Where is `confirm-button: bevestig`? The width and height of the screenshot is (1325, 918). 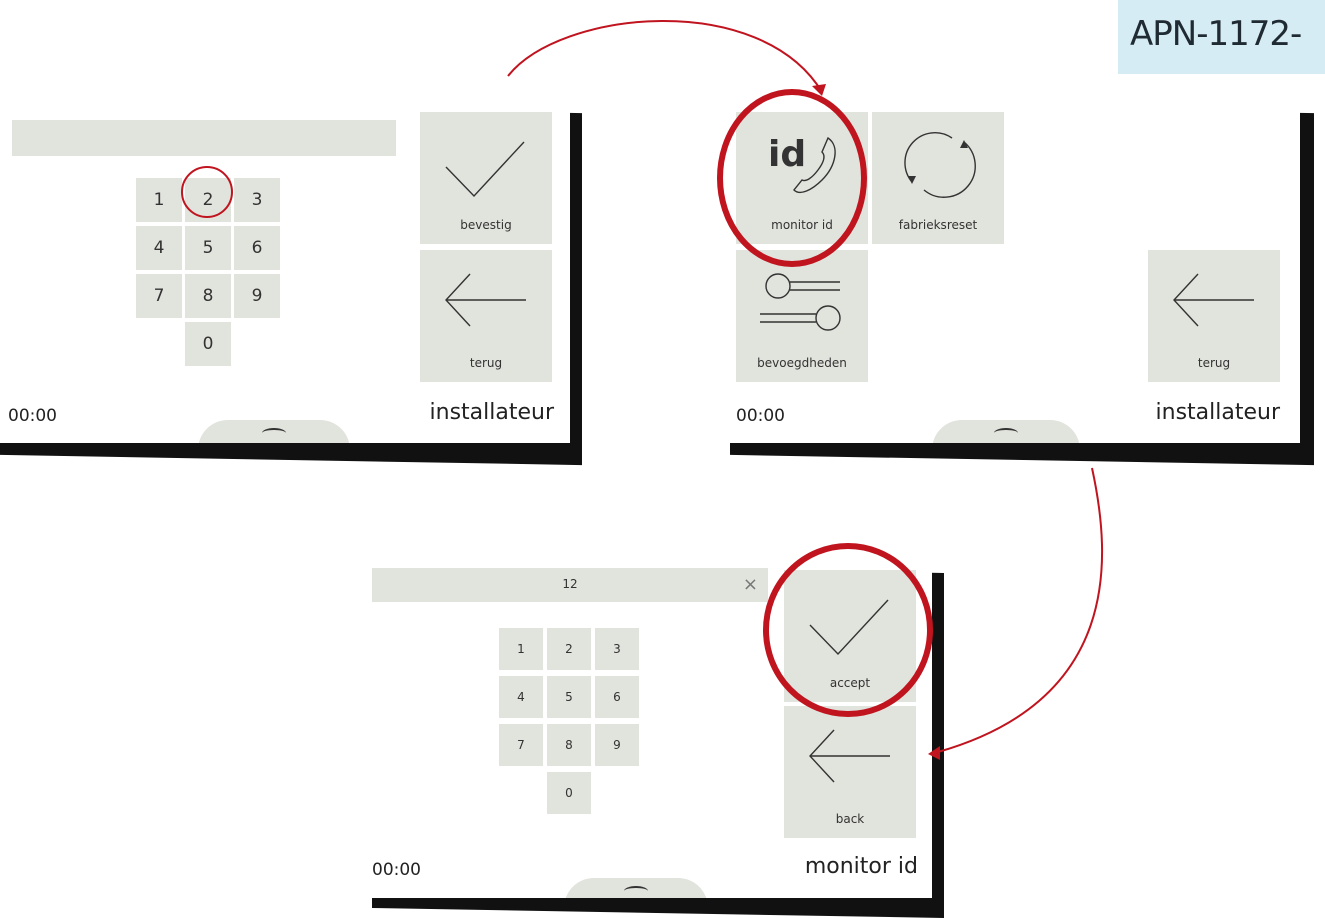
confirm-button: bevestig is located at coordinates (486, 178).